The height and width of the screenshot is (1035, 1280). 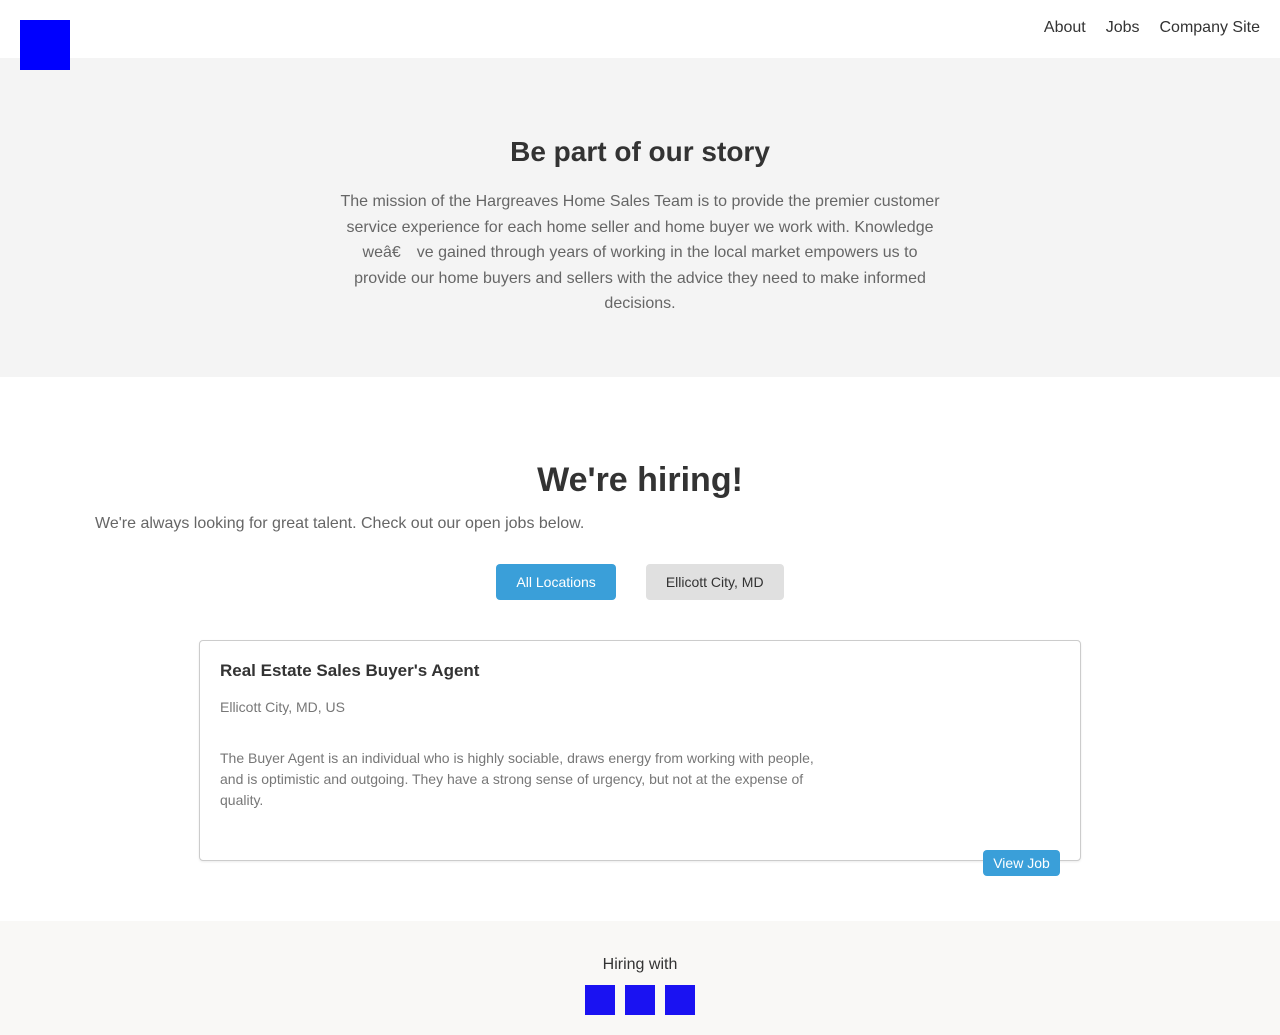 What do you see at coordinates (349, 671) in the screenshot?
I see `job-title: Real Estate Sales Buyer's Agent` at bounding box center [349, 671].